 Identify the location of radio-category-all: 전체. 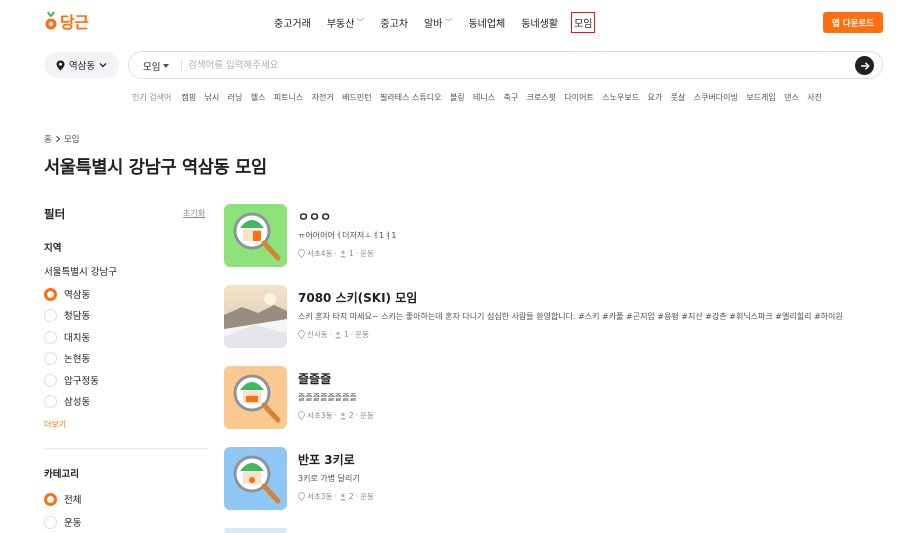
(62, 499).